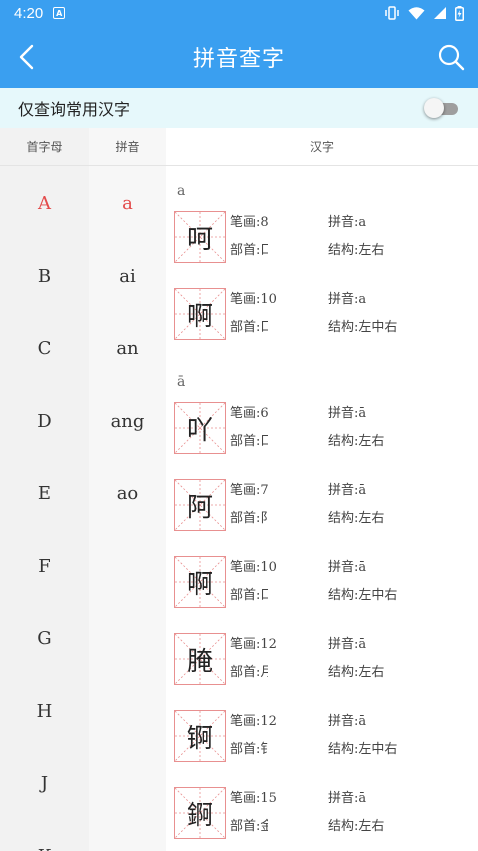 This screenshot has width=478, height=851. What do you see at coordinates (44, 276) in the screenshot?
I see `initial-item-1: B` at bounding box center [44, 276].